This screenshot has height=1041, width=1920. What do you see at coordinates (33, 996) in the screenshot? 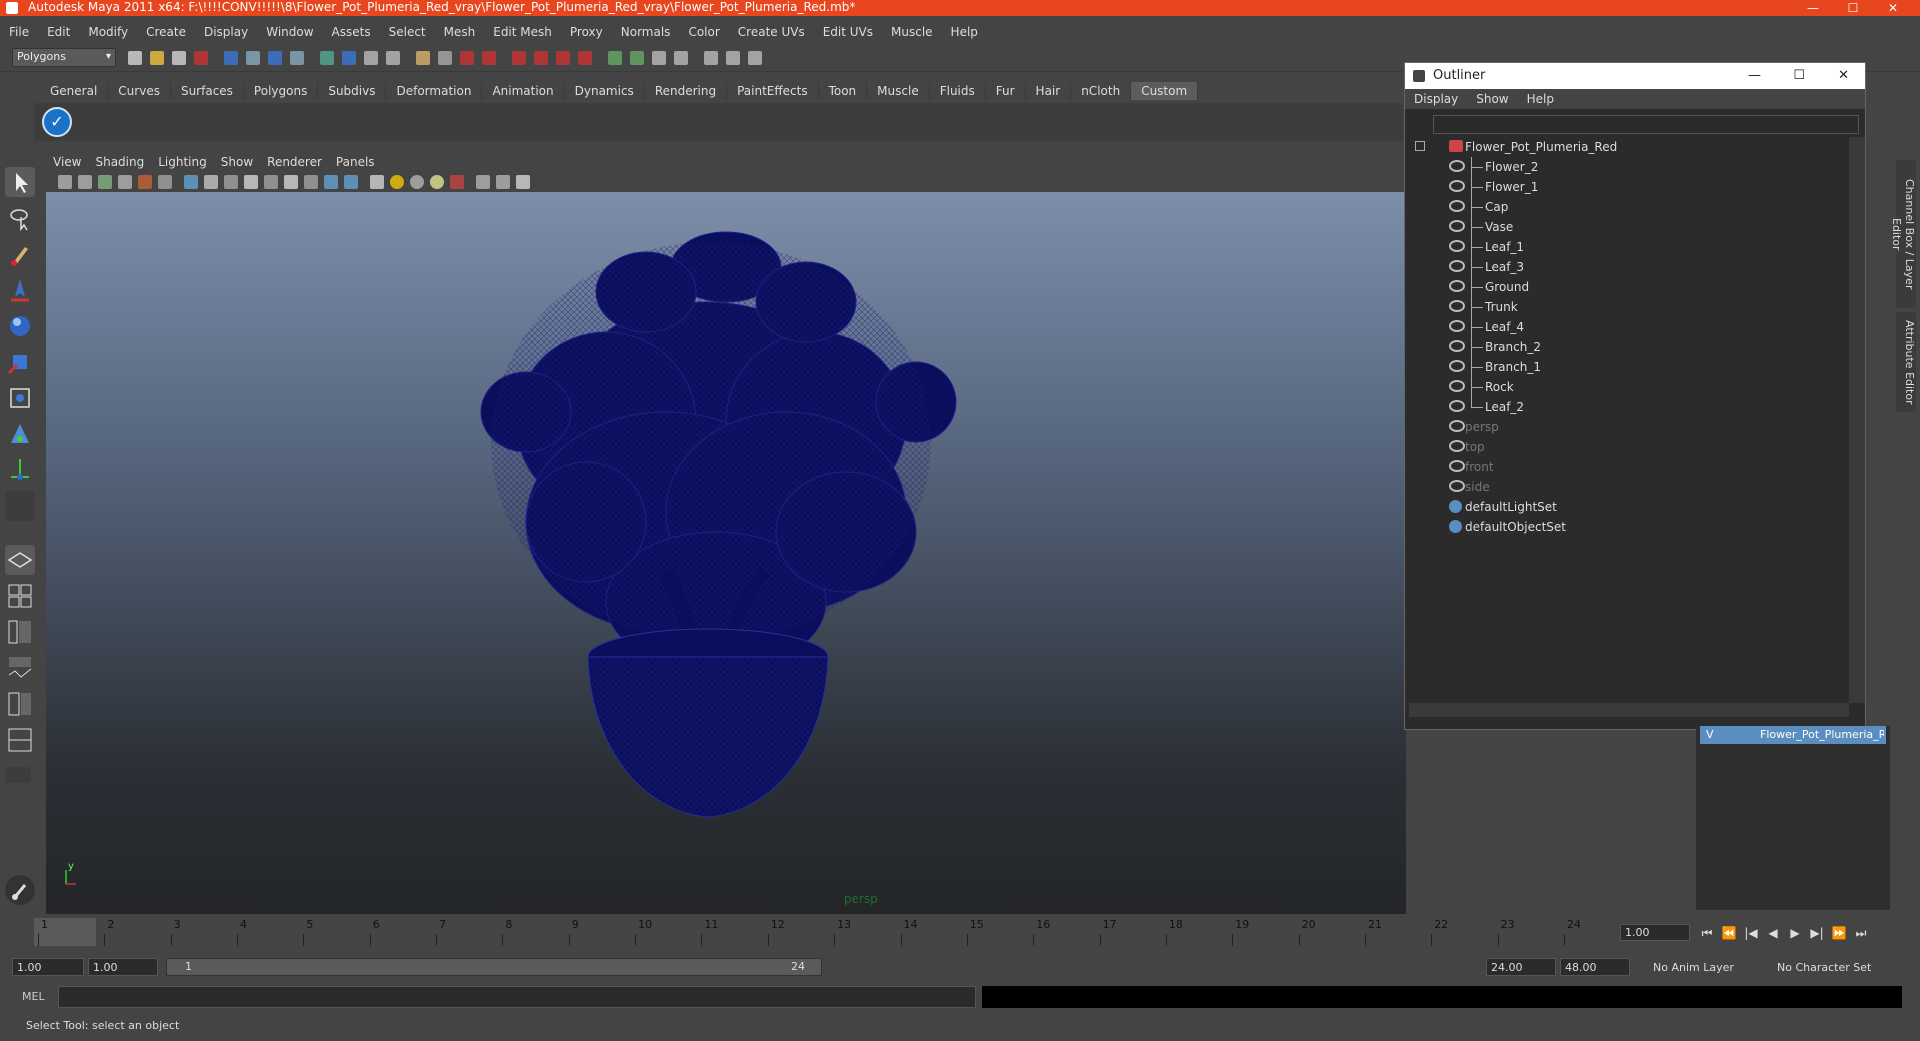
I see `command-language-label: MEL` at bounding box center [33, 996].